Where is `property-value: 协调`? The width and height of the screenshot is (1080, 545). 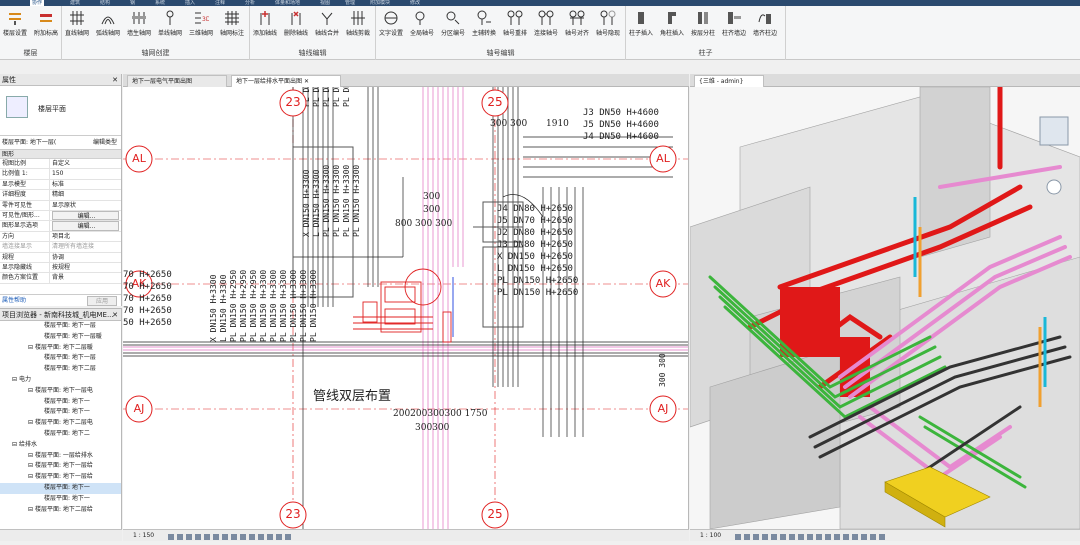 property-value: 协调 is located at coordinates (85, 257).